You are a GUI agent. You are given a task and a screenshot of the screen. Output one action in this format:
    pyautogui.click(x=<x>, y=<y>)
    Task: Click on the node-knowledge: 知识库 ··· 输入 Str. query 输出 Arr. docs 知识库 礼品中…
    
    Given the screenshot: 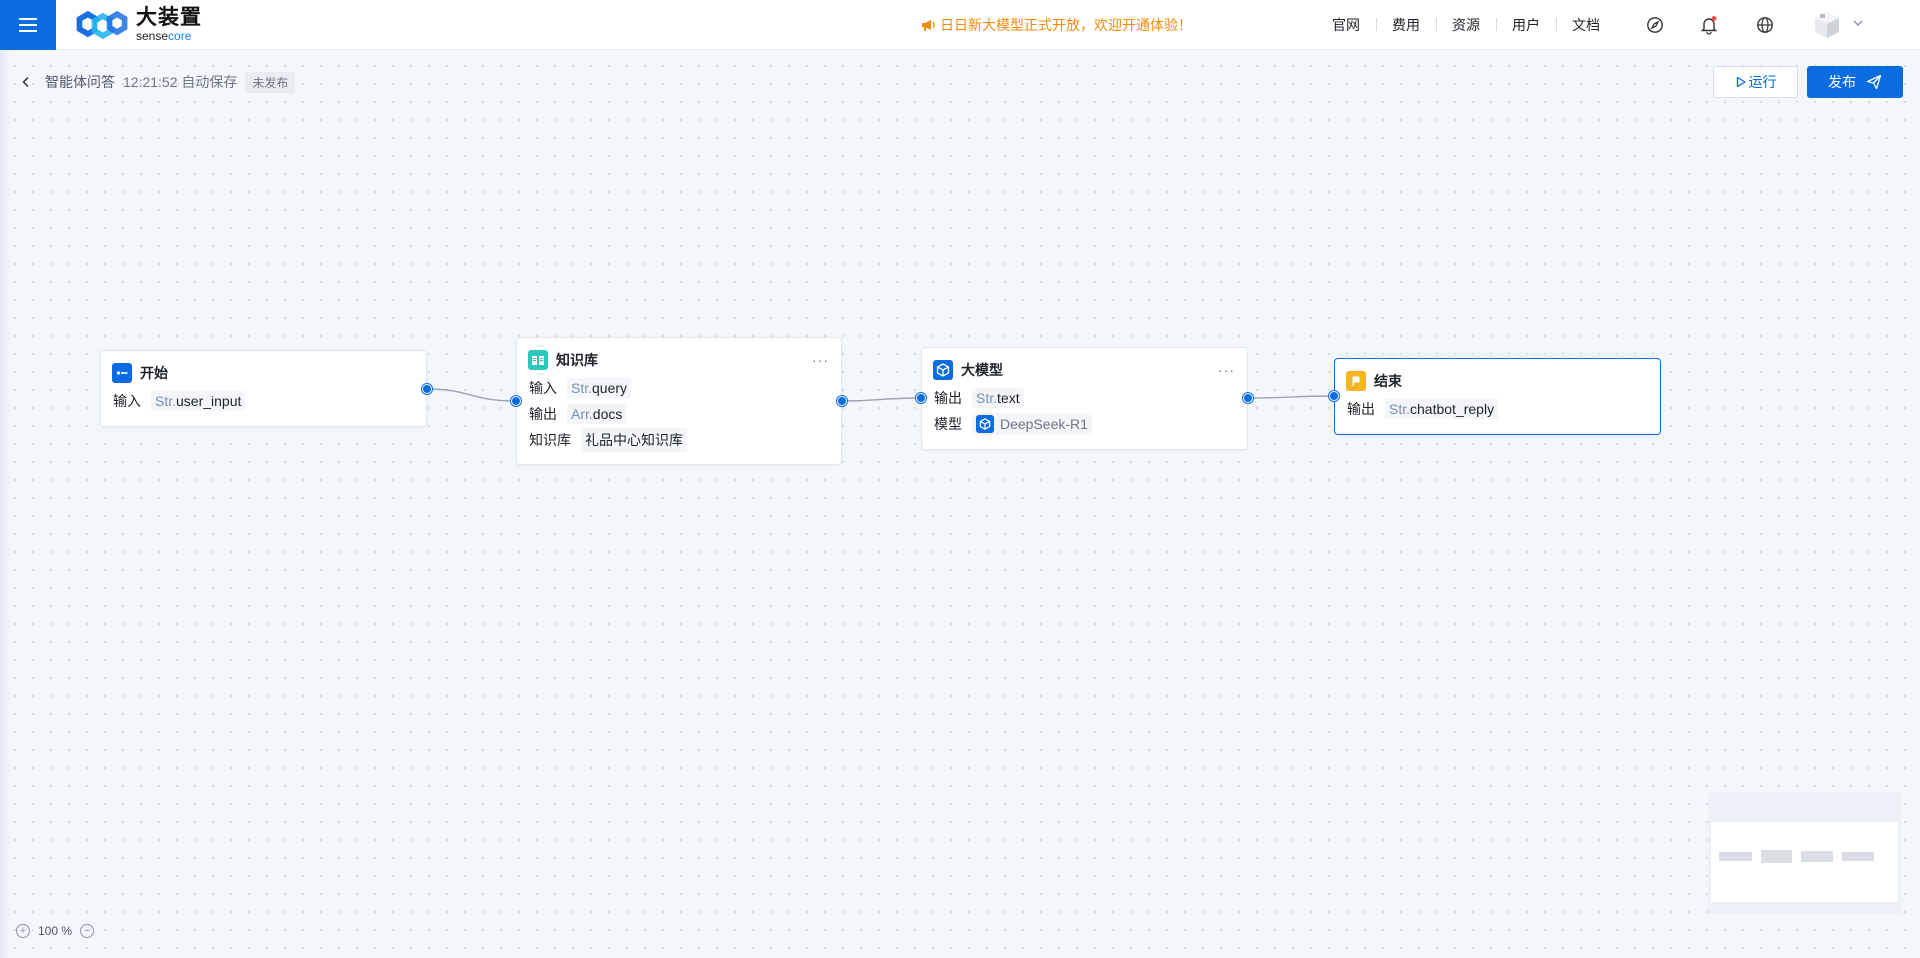 What is the action you would take?
    pyautogui.click(x=679, y=401)
    